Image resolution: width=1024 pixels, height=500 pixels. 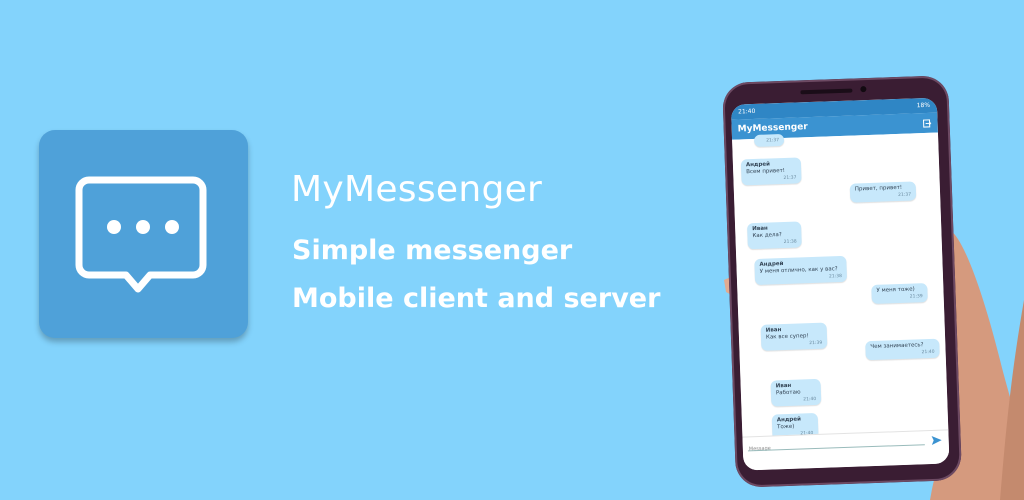 I want to click on chat-message: Чем занимаетесь? 21:40, so click(x=902, y=349).